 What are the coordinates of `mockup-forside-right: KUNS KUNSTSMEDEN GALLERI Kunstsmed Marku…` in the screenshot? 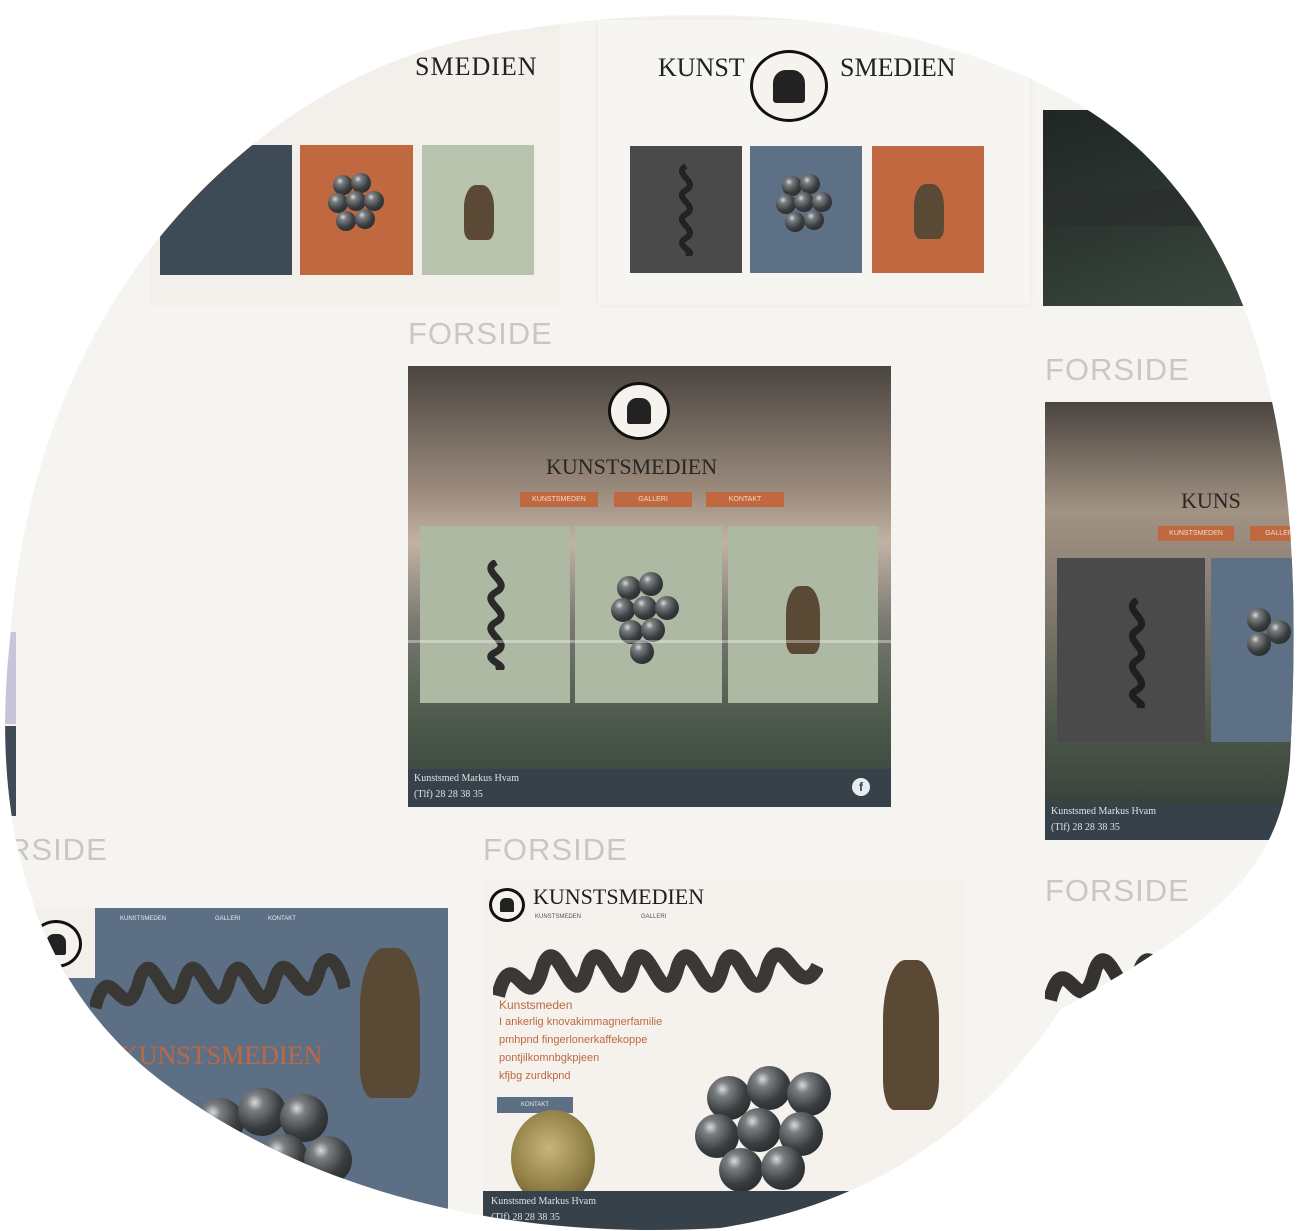 It's located at (1172, 621).